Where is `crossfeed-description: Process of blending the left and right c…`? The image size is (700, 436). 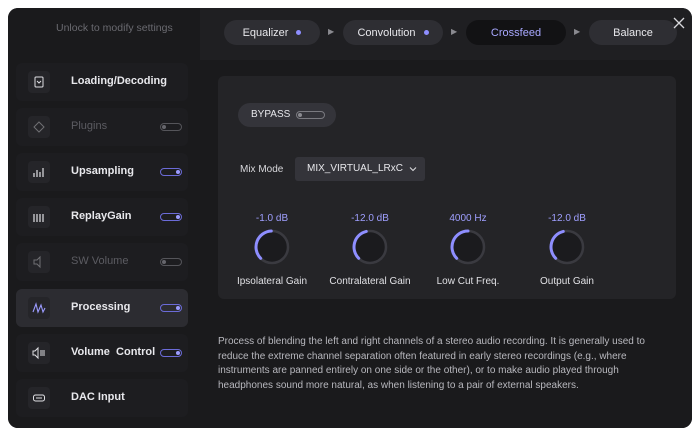 crossfeed-description: Process of blending the left and right c… is located at coordinates (431, 363).